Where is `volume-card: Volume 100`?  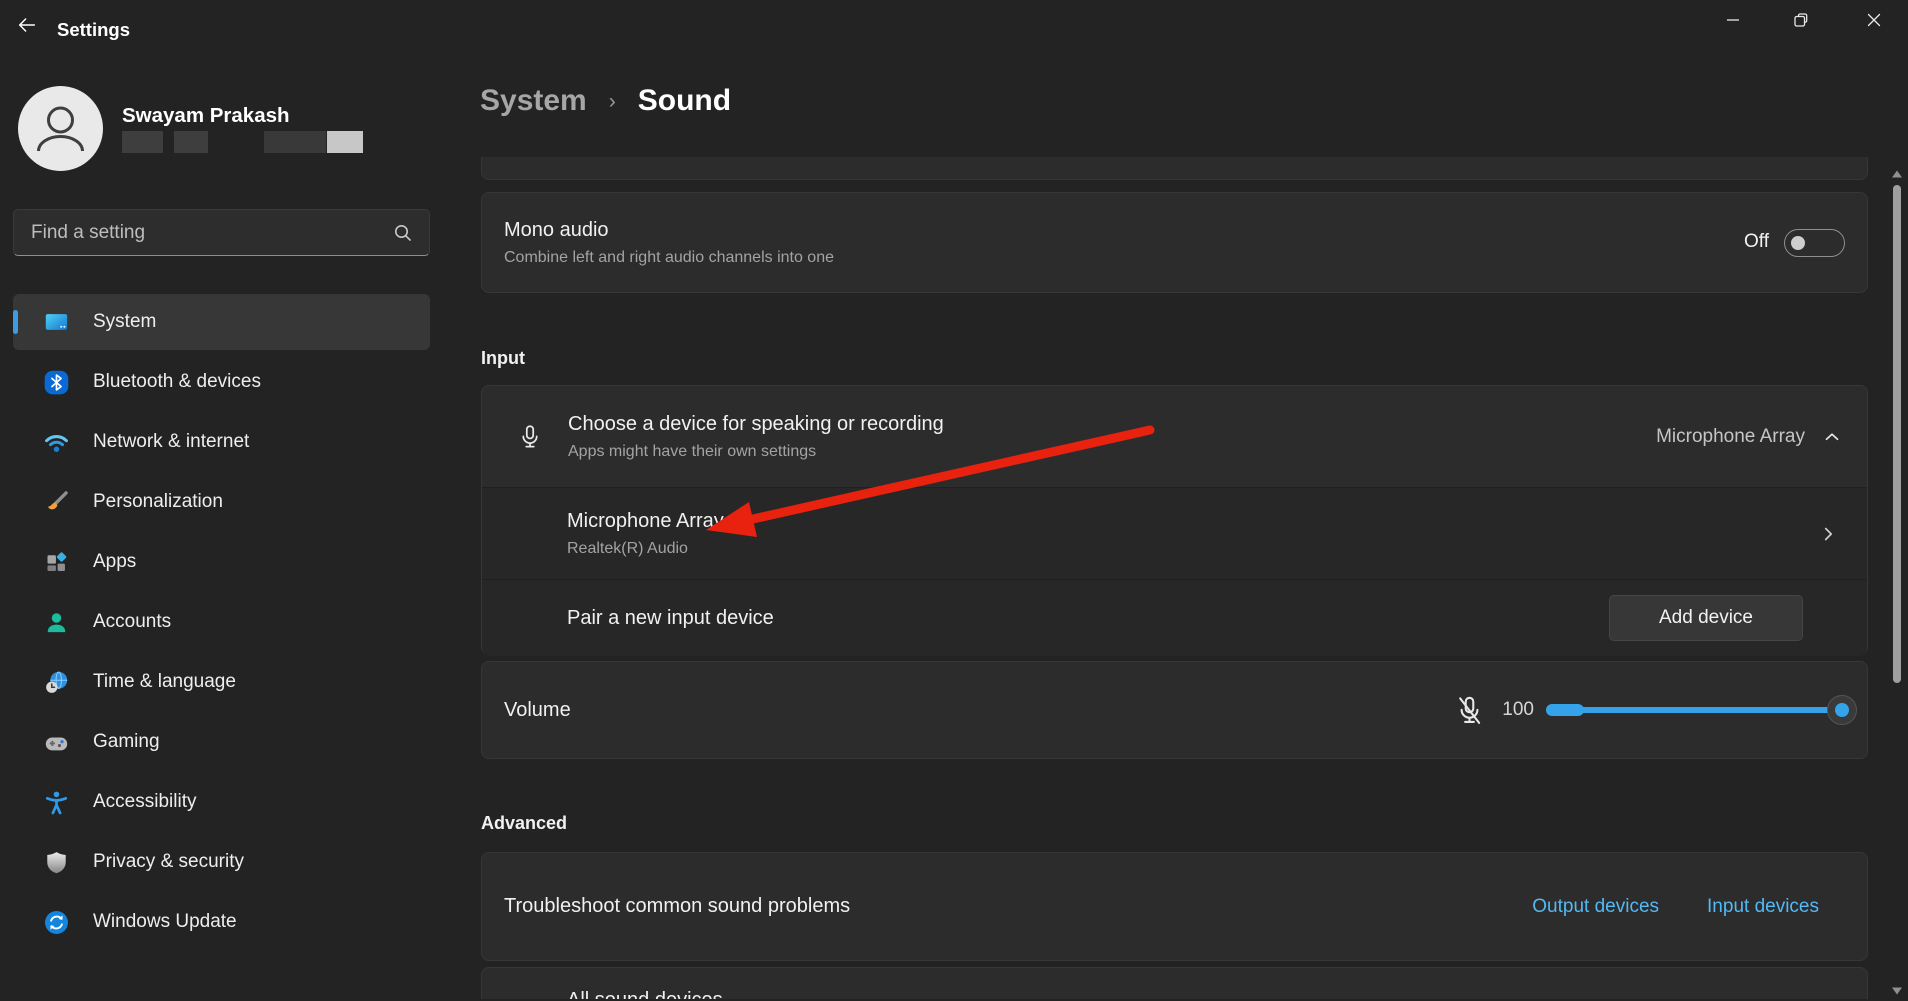
volume-card: Volume 100 is located at coordinates (1174, 710).